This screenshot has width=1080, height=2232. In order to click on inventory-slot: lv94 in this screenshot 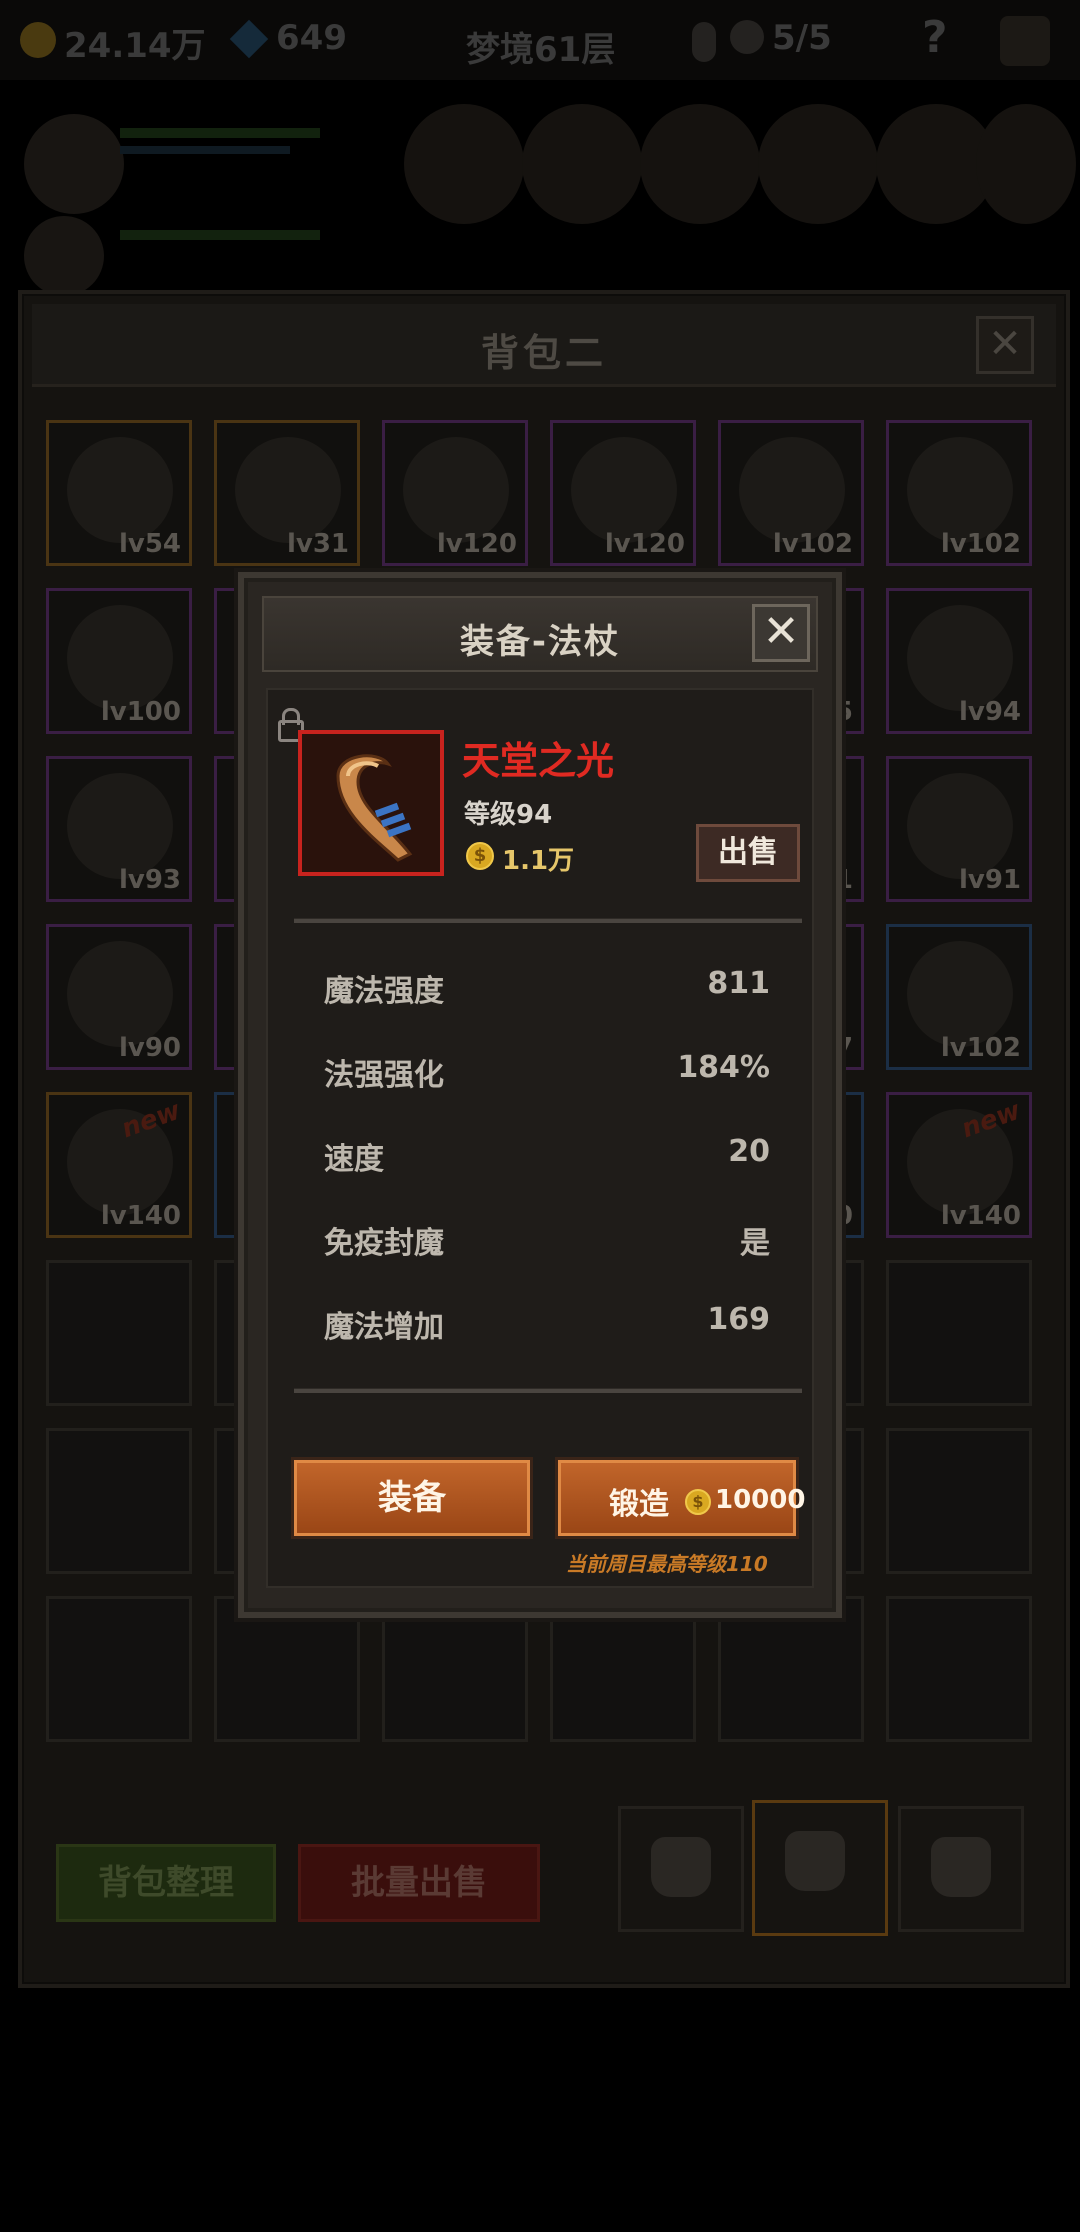, I will do `click(959, 661)`.